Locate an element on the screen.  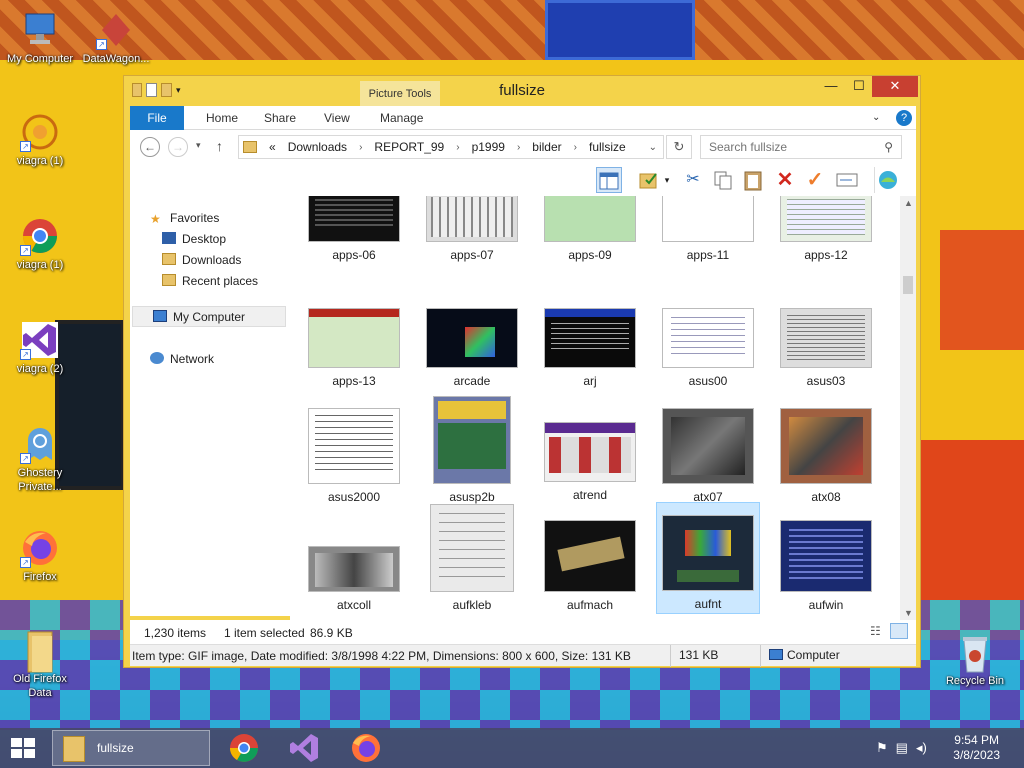
recent-locations-icon: ▾ is located at coordinates (198, 145).